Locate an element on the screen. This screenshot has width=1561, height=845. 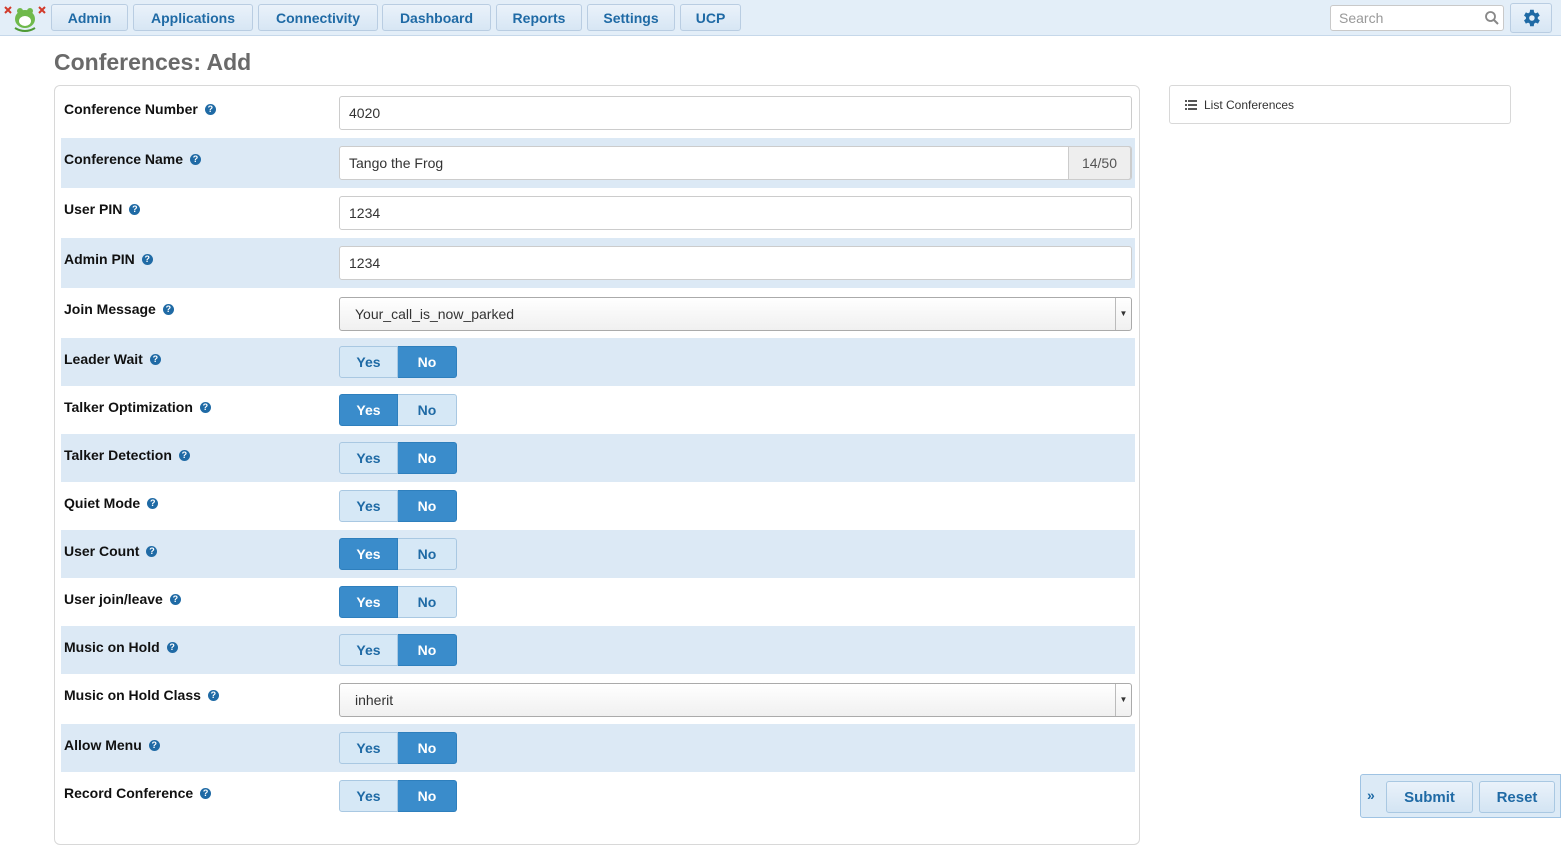
page-title: Conferences: Add is located at coordinates (153, 62).